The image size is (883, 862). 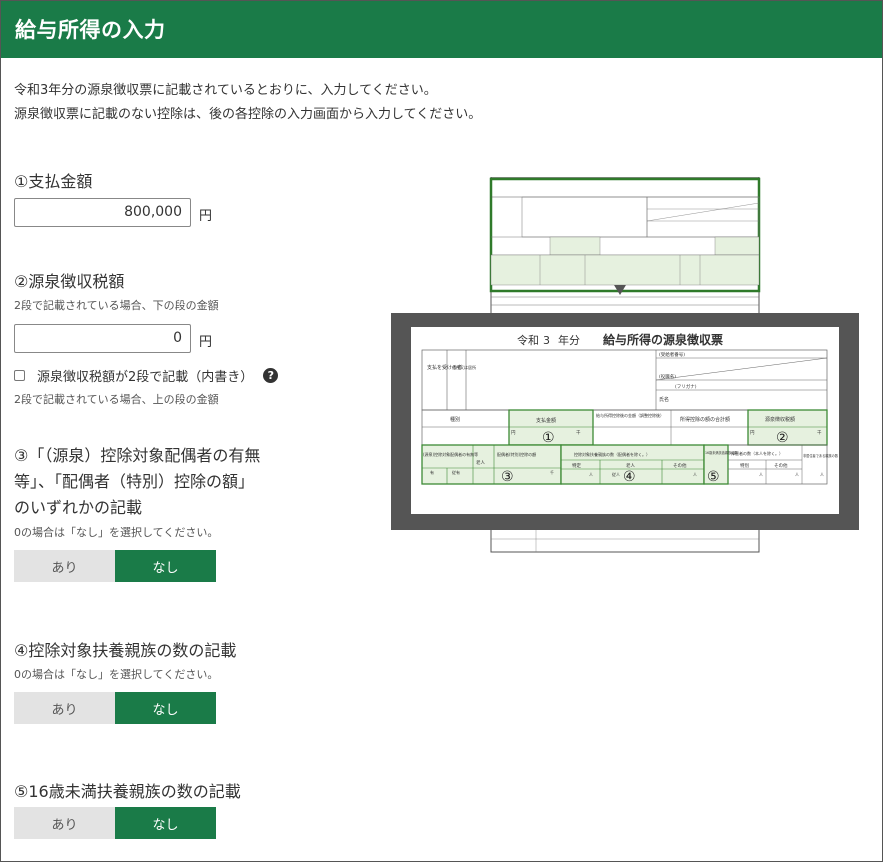 What do you see at coordinates (248, 114) in the screenshot?
I see `intro-line-2: 源泉徴収票に記載のない控除は、後の各控除の入力画面から入力してください。` at bounding box center [248, 114].